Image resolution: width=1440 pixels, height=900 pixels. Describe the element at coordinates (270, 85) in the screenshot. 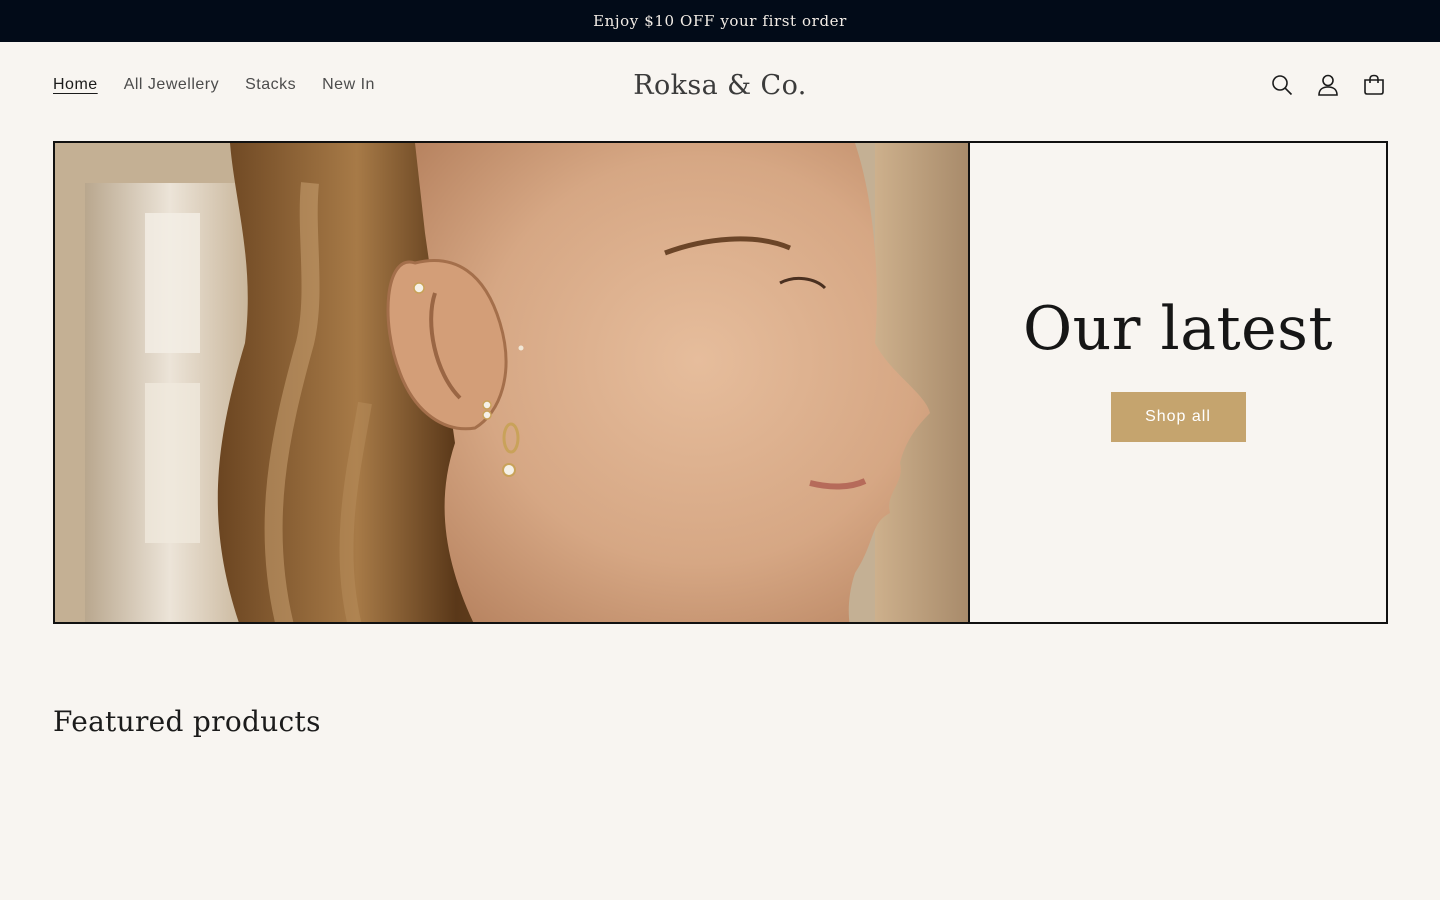

I see `nav-link-stacks: Stacks` at that location.